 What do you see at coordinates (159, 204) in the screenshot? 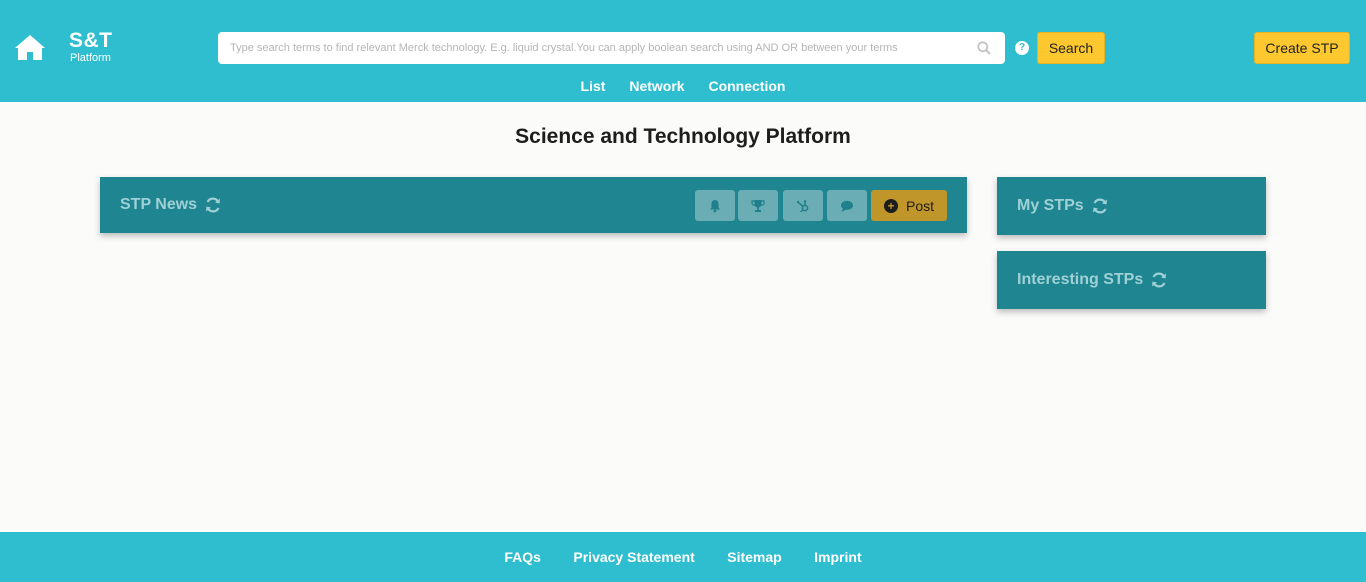
I see `stp-news-title: STP News` at bounding box center [159, 204].